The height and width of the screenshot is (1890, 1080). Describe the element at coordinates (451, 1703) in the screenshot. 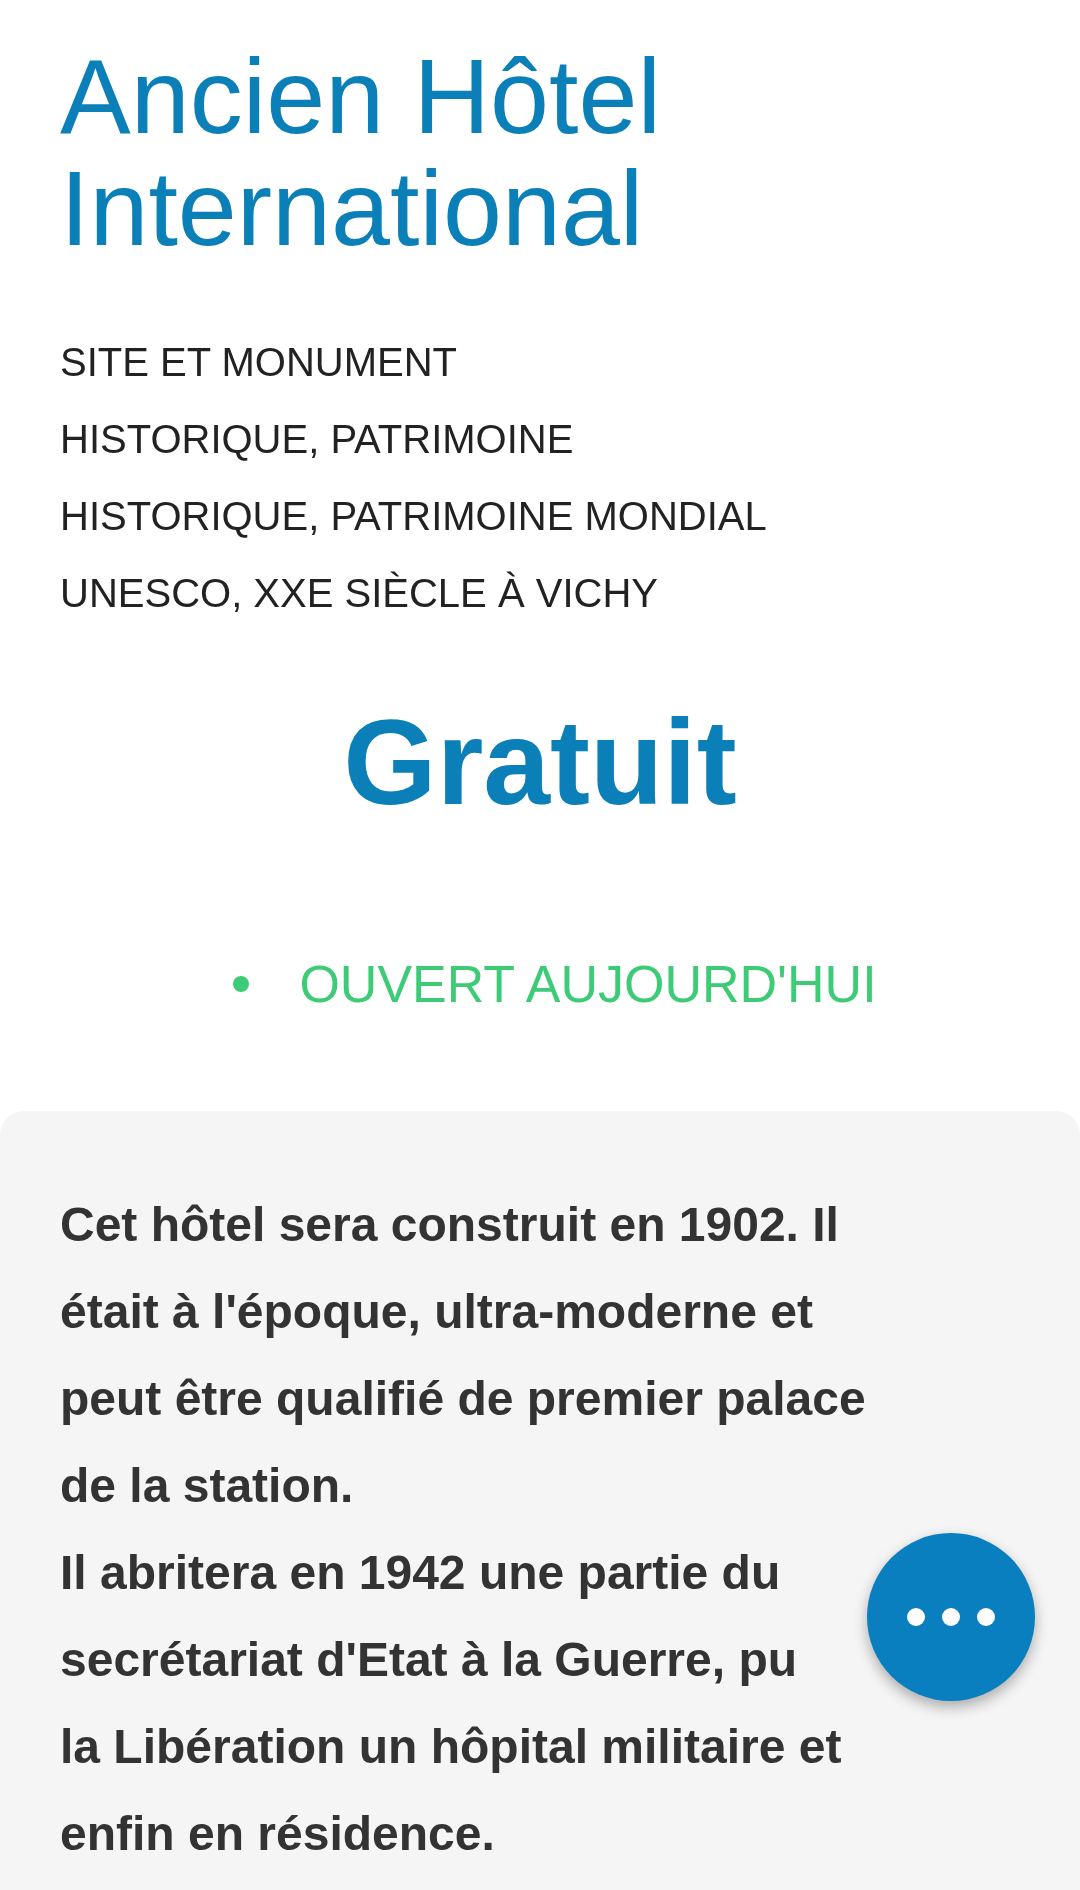

I see `description-text: Il abritera en 1942 une partie du secrétariat d'Etat à la Guerre, pu la Libération un hôpital militaire et enfin en résidence.` at that location.